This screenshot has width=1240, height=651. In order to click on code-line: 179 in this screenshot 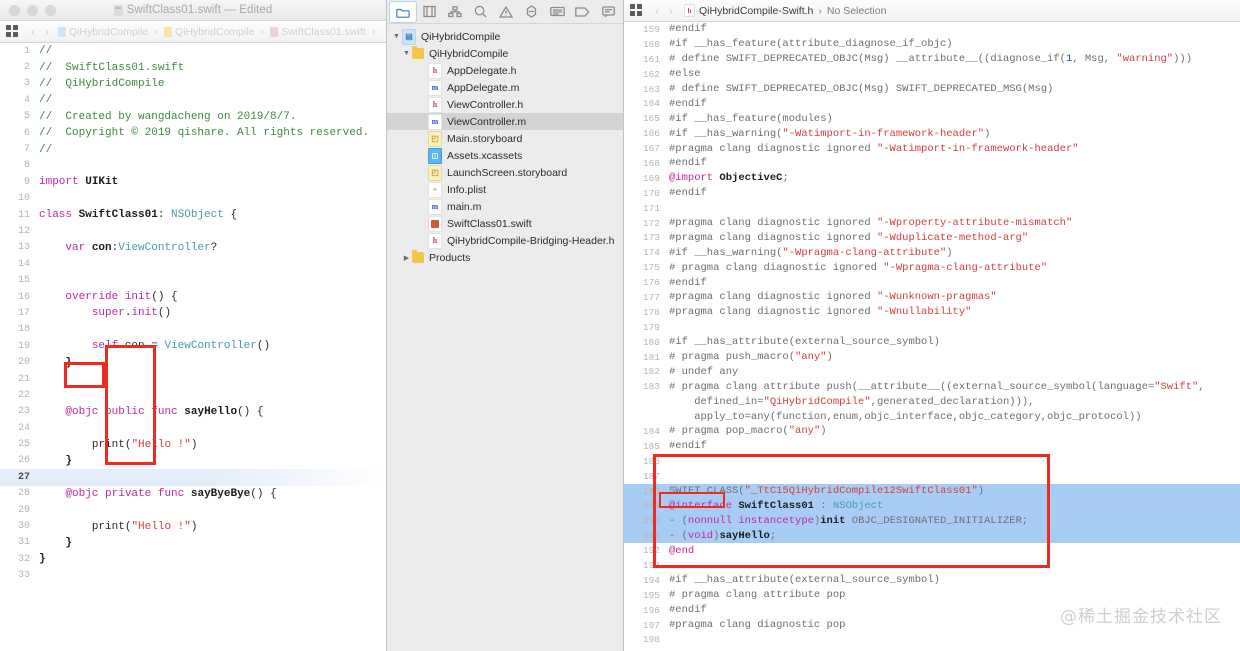, I will do `click(932, 327)`.